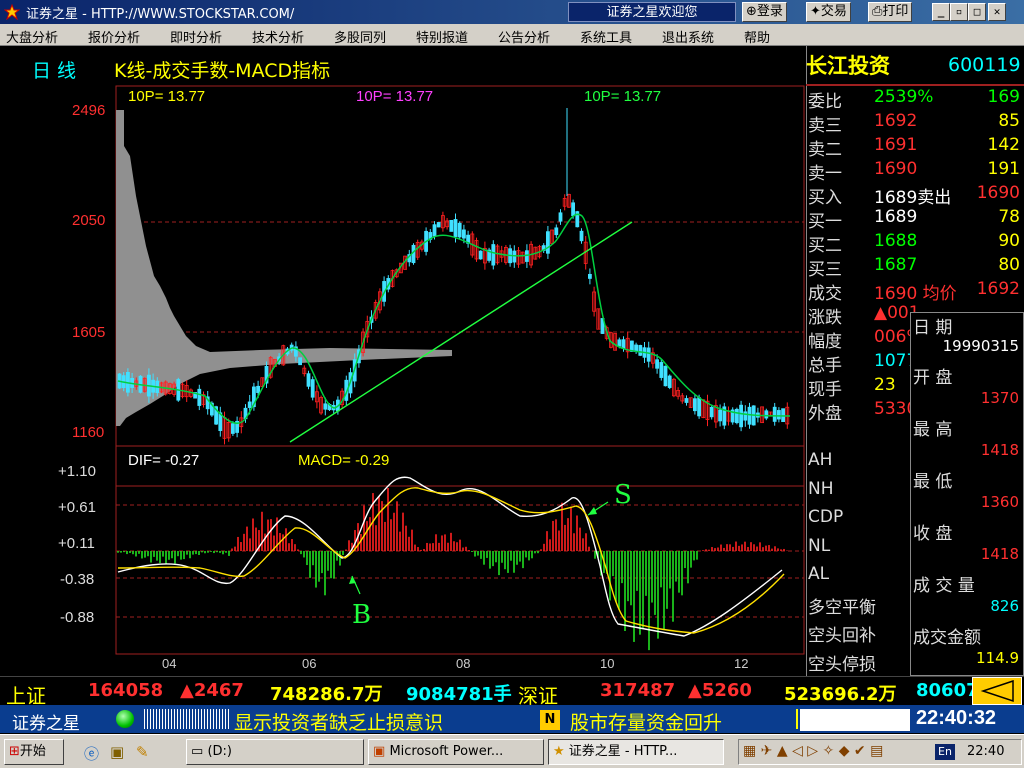  Describe the element at coordinates (915, 195) in the screenshot. I see `quote-row: 买入 1689卖出 1690` at that location.